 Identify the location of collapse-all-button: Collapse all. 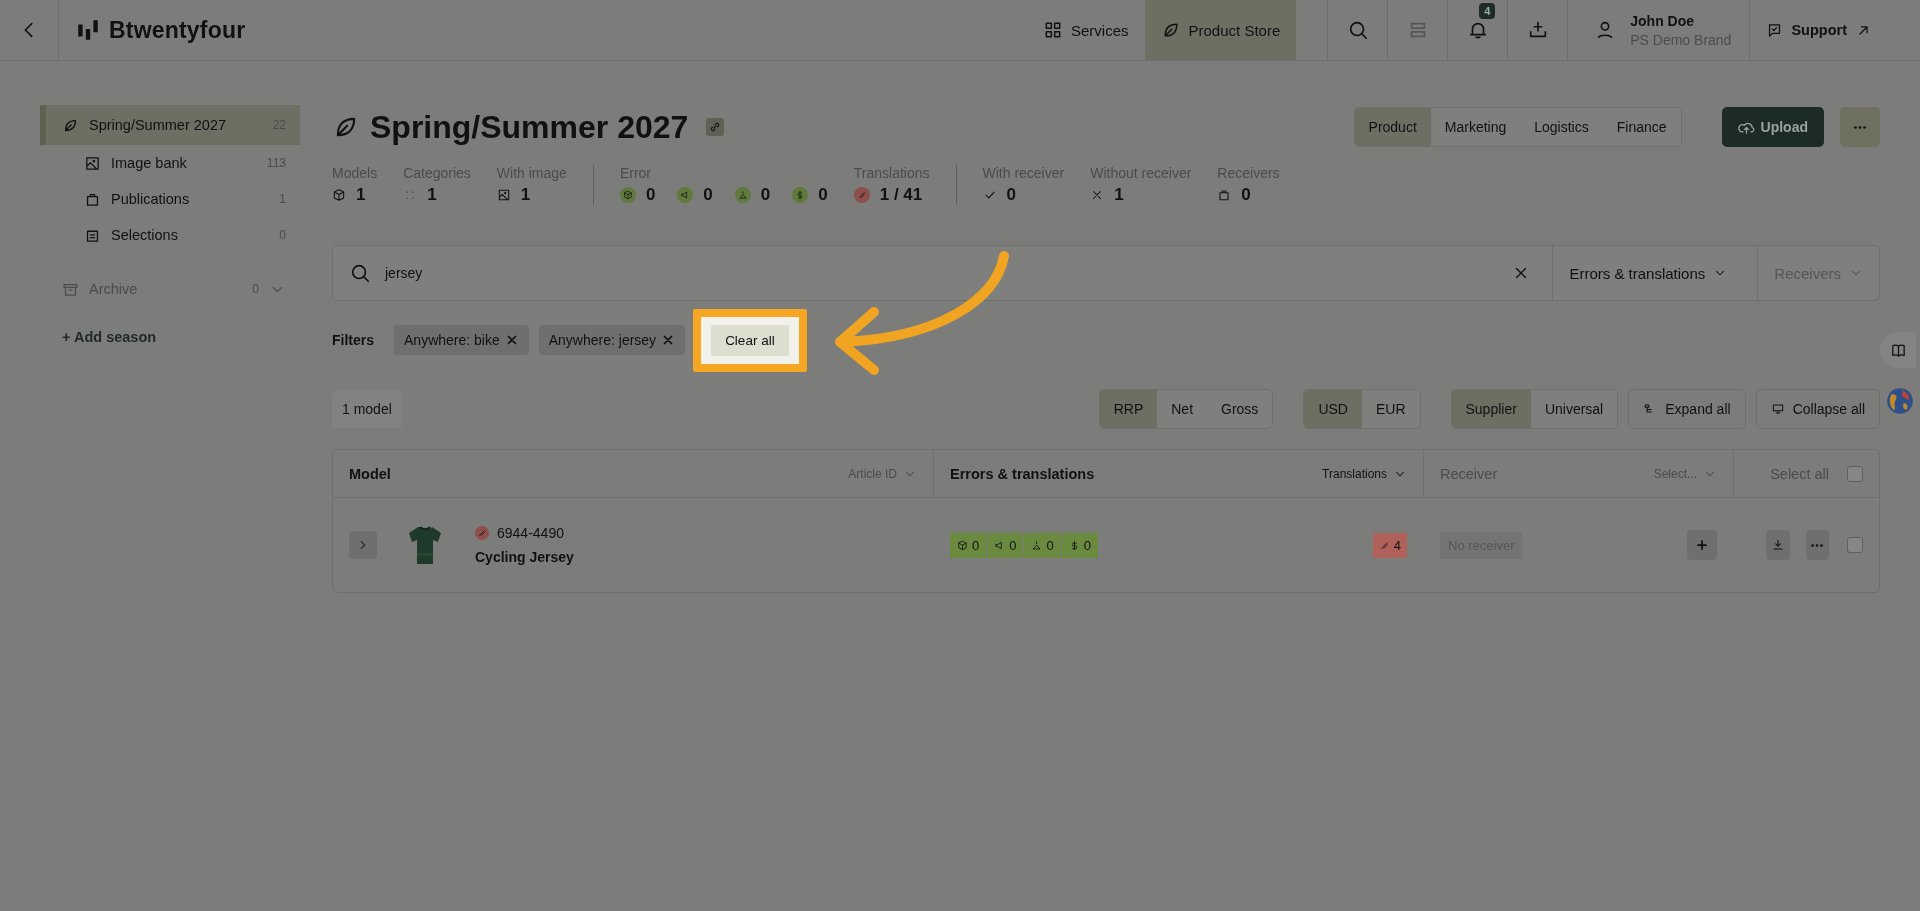
(1817, 409).